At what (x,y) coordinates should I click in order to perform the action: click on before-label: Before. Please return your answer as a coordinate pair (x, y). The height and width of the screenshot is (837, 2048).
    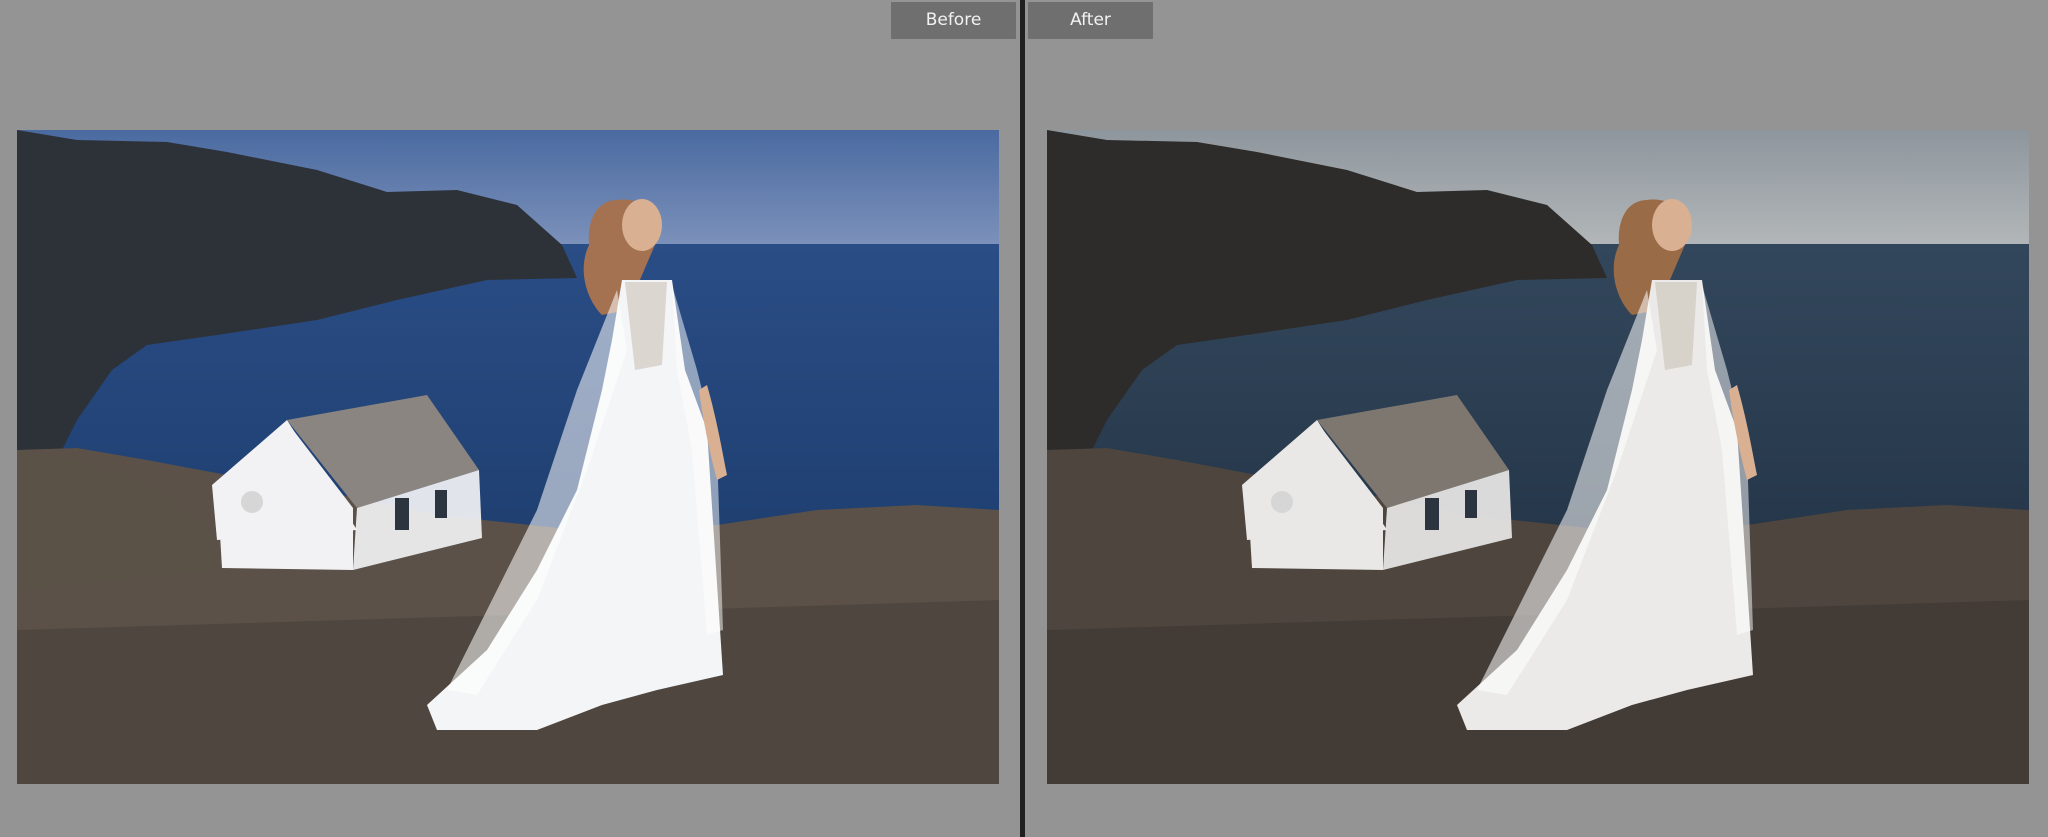
    Looking at the image, I should click on (953, 20).